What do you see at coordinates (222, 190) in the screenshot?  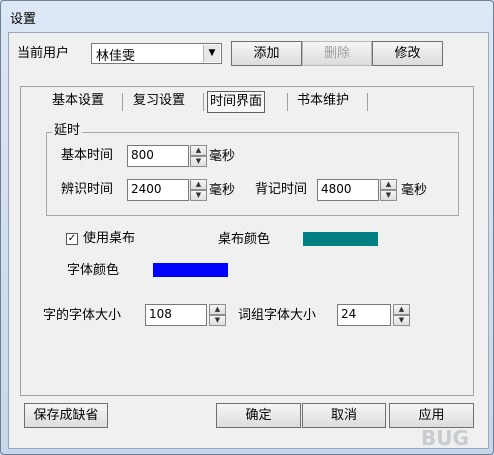 I see `recognition-time-unit: 毫秒` at bounding box center [222, 190].